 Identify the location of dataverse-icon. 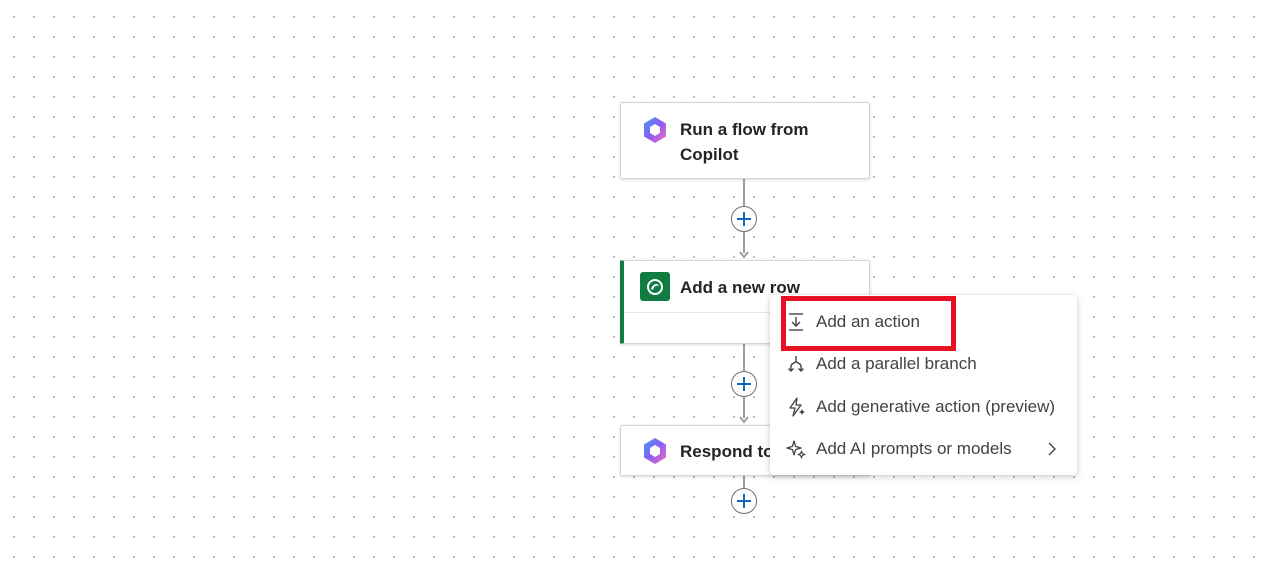
(655, 286).